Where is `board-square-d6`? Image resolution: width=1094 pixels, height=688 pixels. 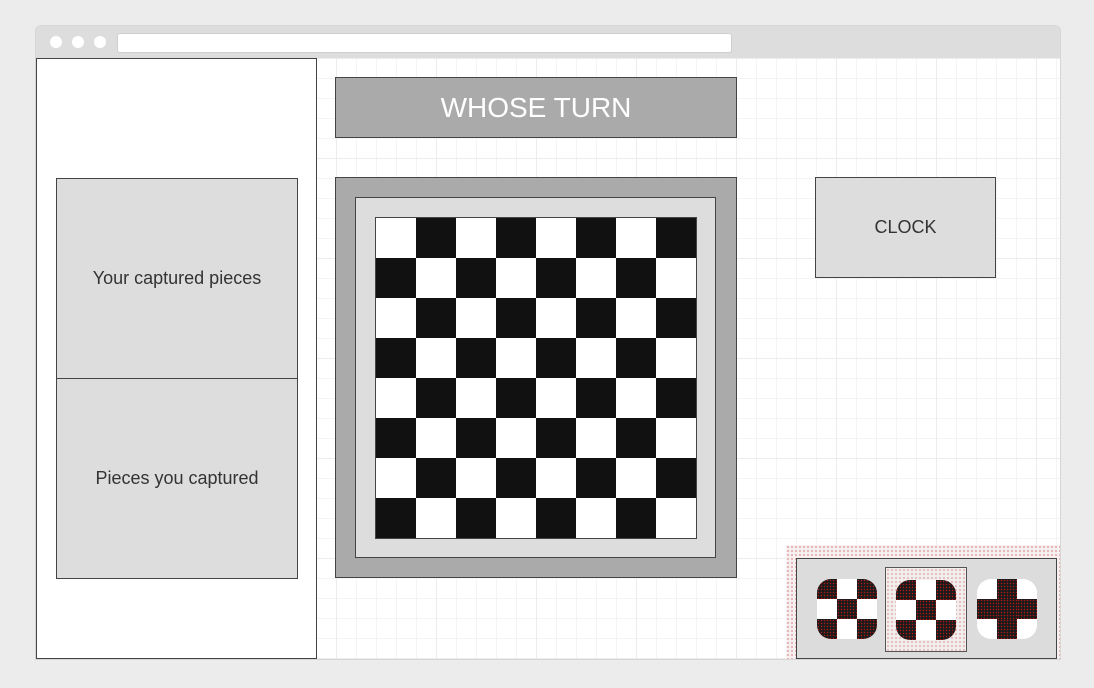
board-square-d6 is located at coordinates (516, 318).